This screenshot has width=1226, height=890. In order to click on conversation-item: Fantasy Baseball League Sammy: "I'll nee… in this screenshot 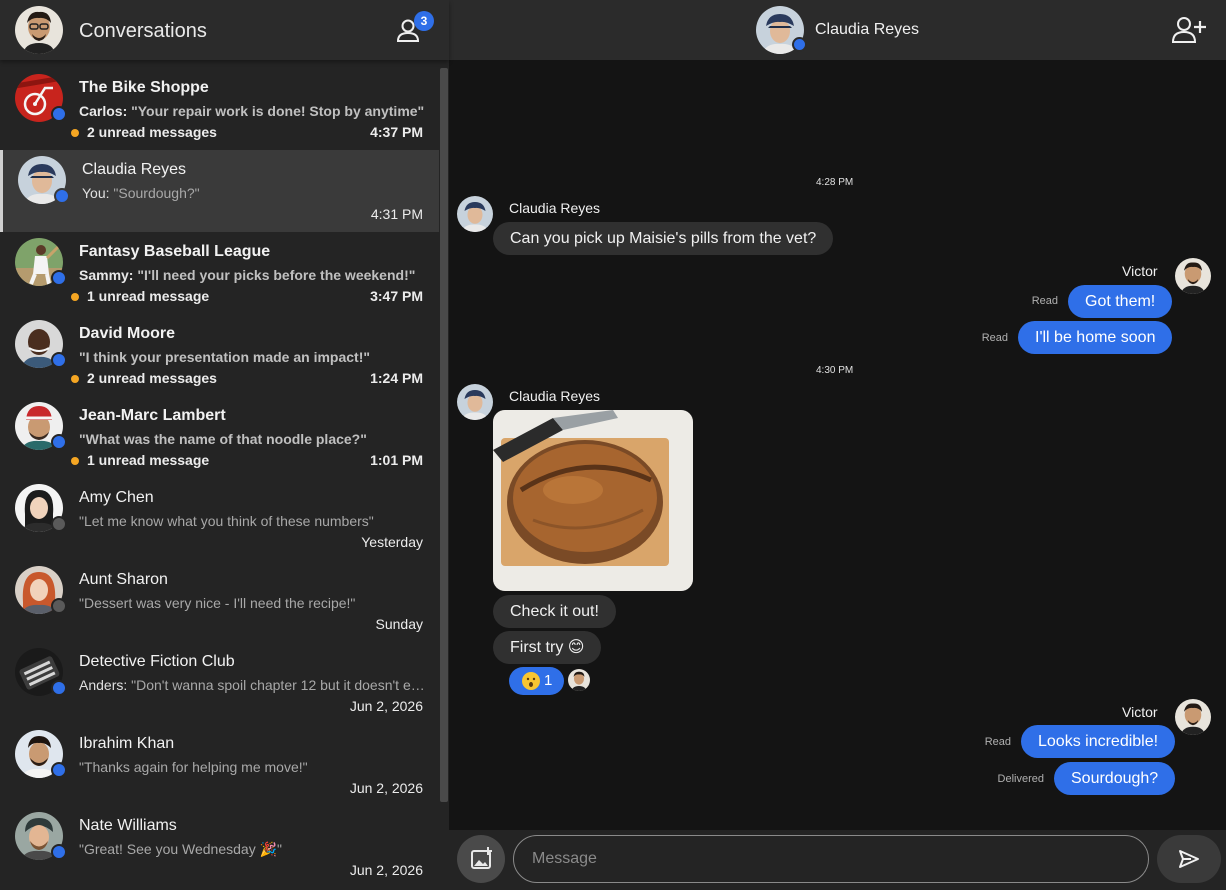, I will do `click(219, 273)`.